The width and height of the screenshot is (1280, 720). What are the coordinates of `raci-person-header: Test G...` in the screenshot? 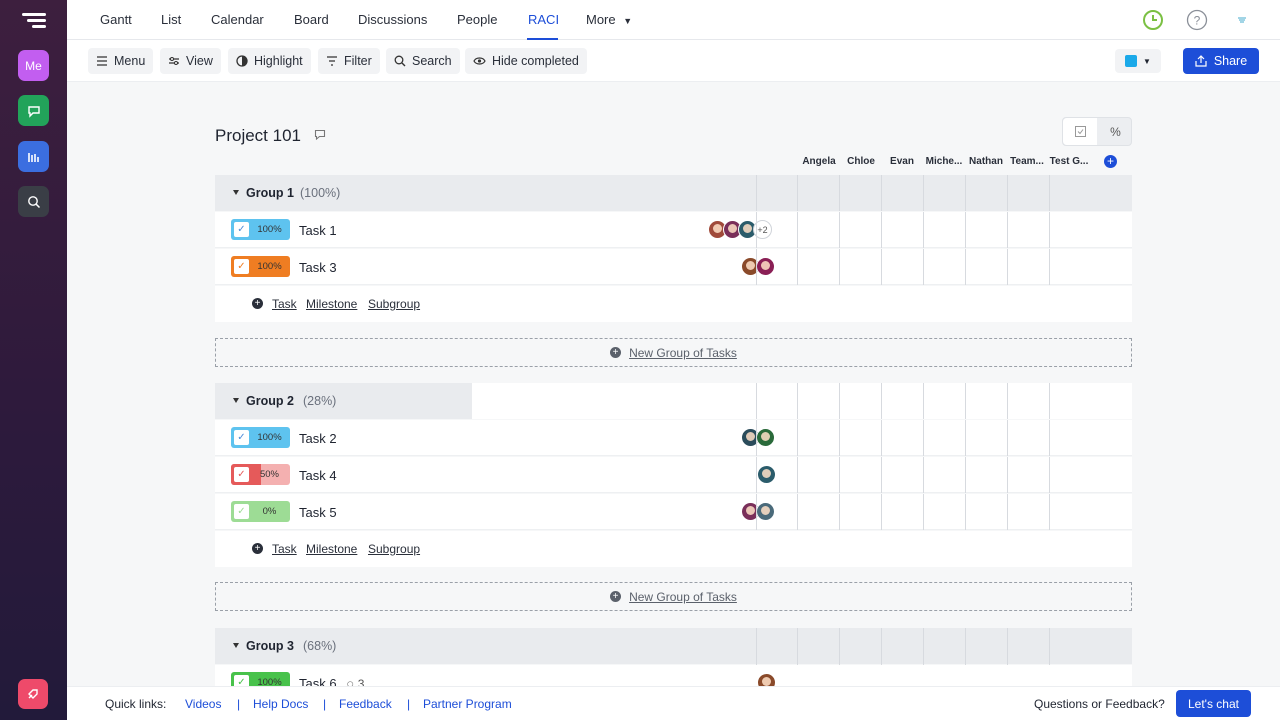 It's located at (1069, 161).